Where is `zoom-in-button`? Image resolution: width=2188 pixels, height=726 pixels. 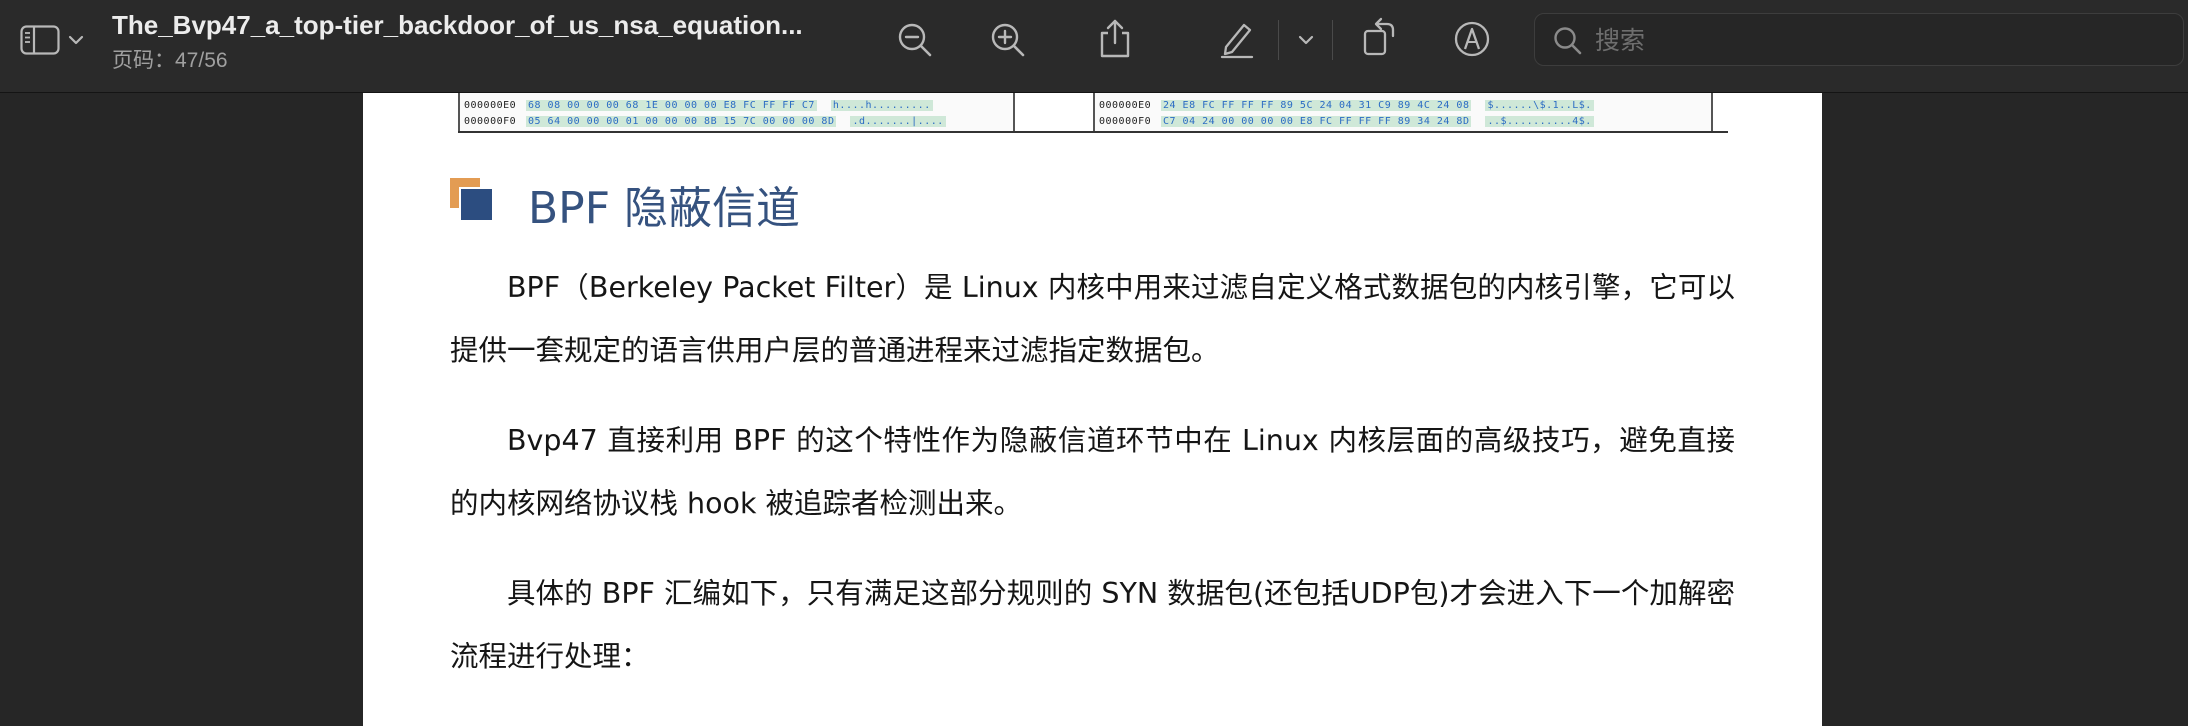
zoom-in-button is located at coordinates (1008, 40).